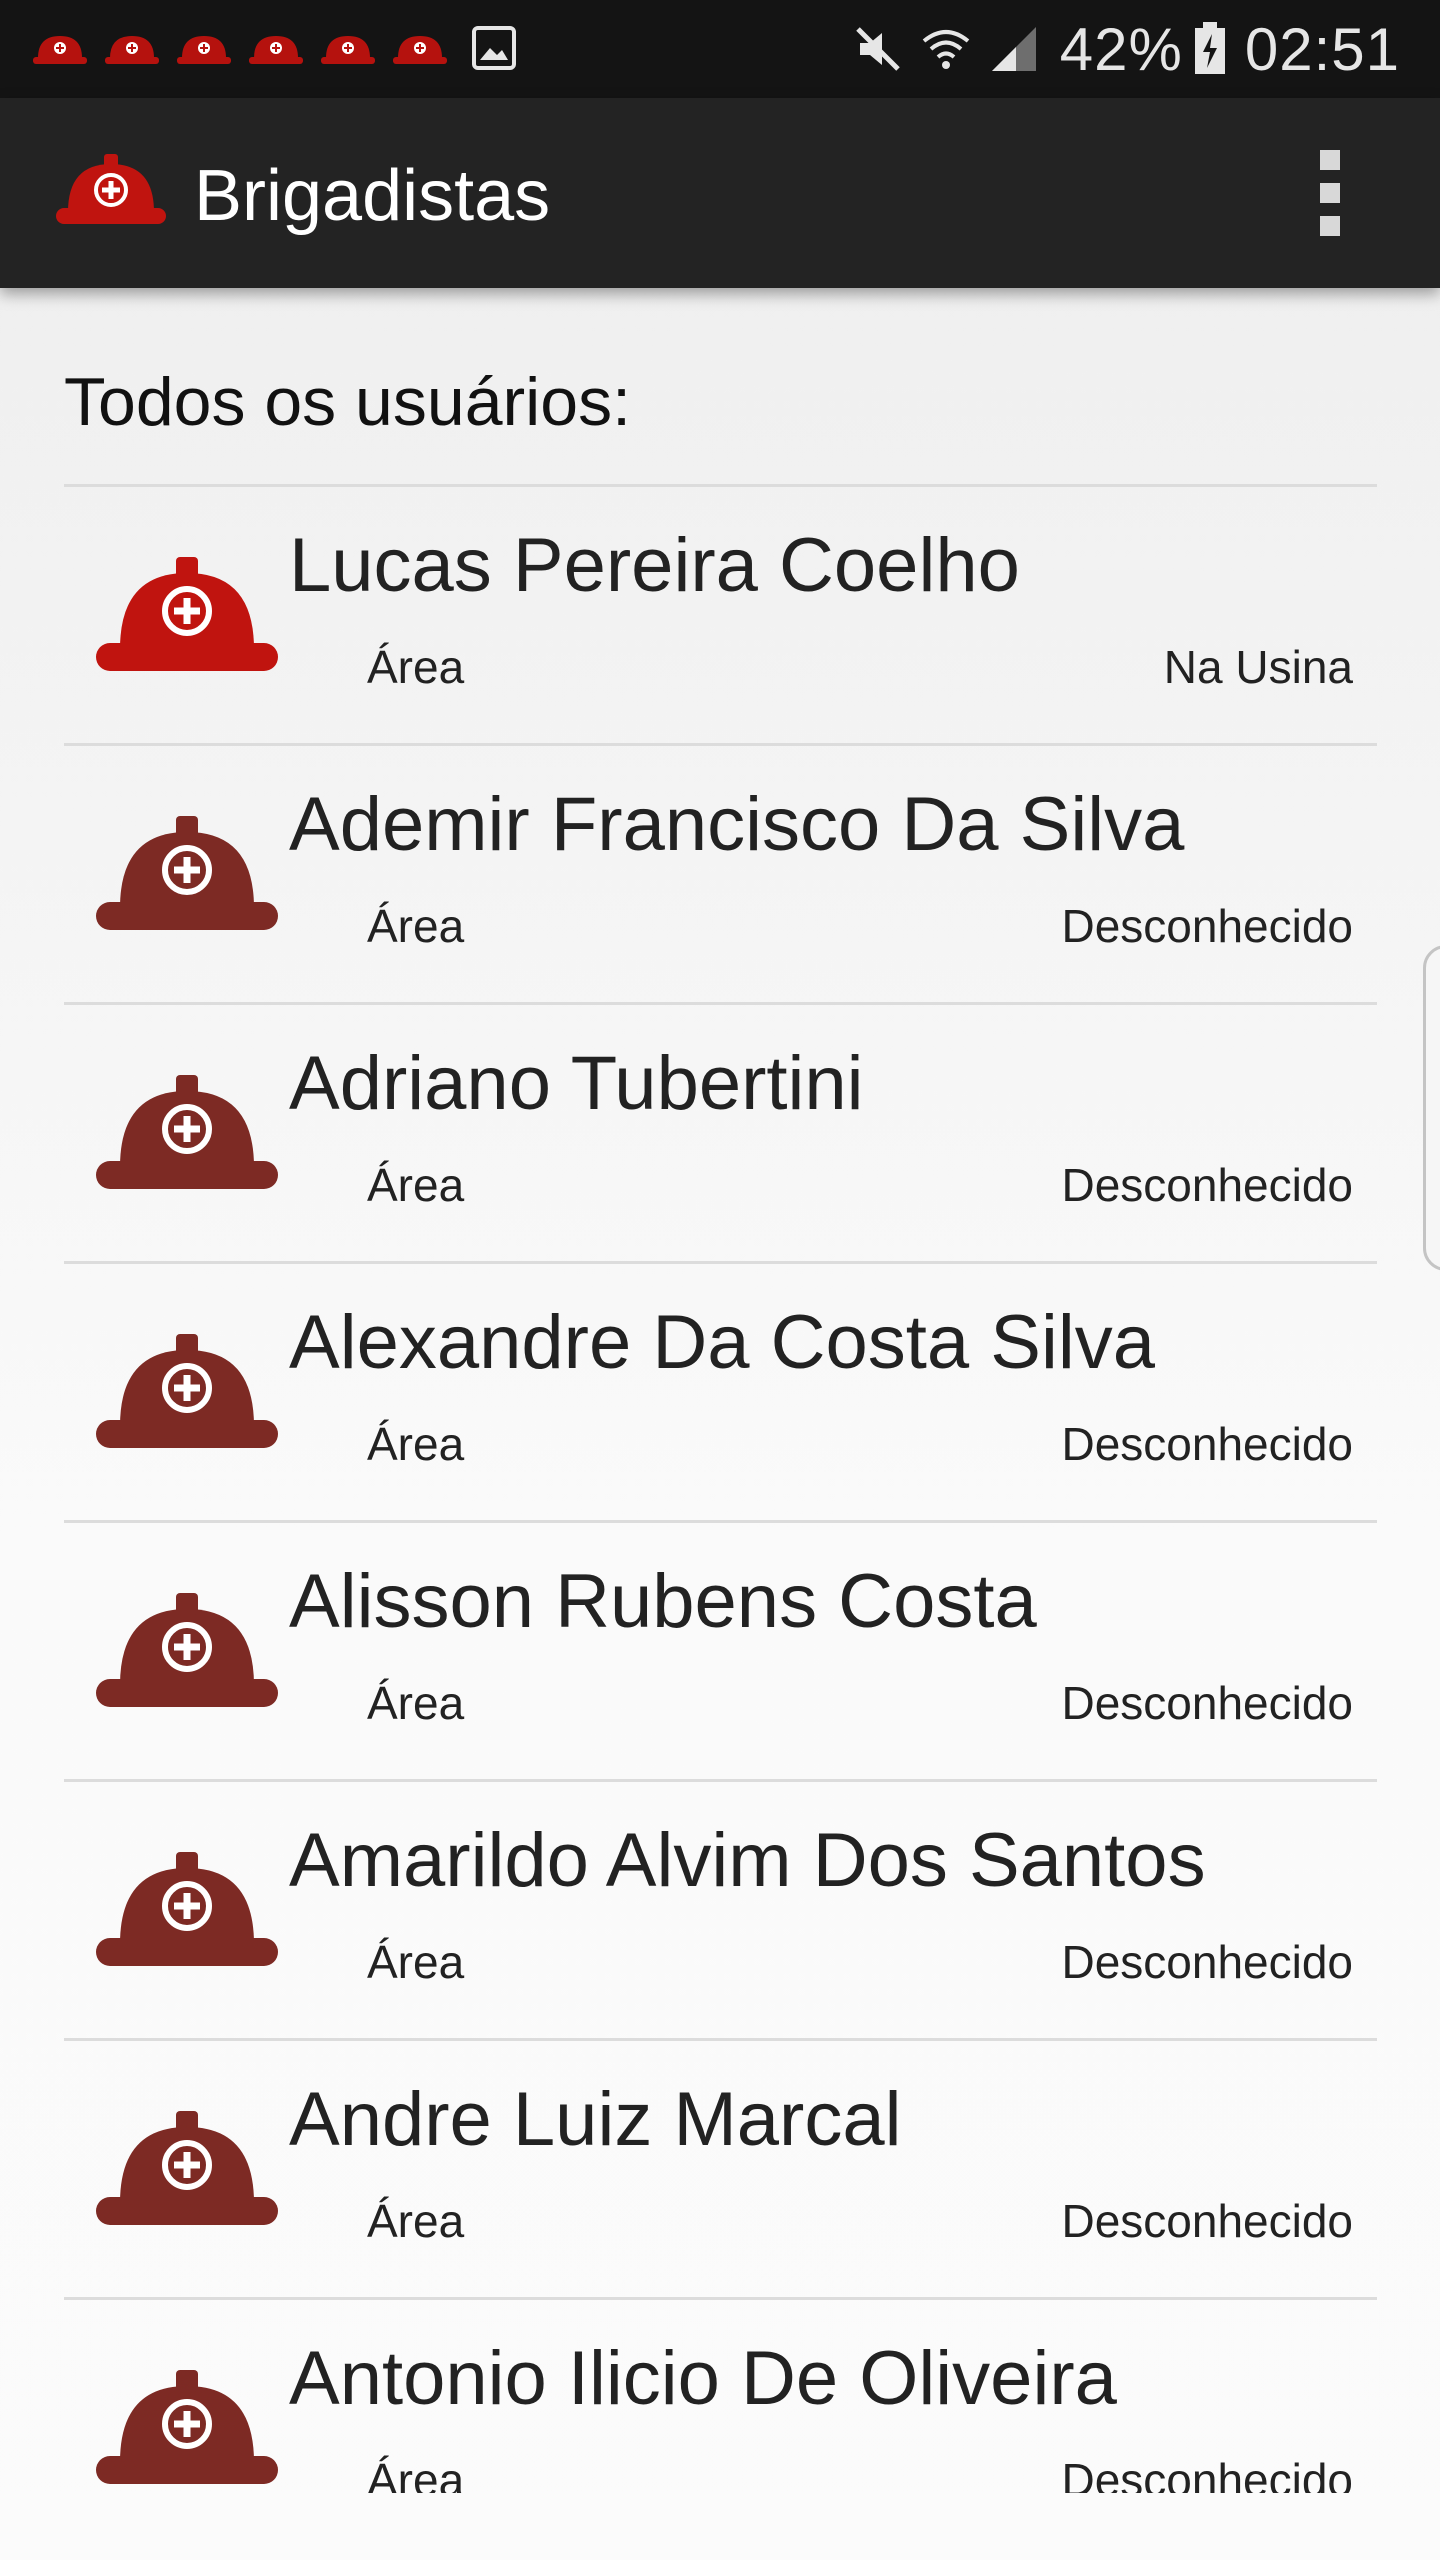  Describe the element at coordinates (720, 1134) in the screenshot. I see `list-item: Adriano Tubertini Área Desconhecido` at that location.